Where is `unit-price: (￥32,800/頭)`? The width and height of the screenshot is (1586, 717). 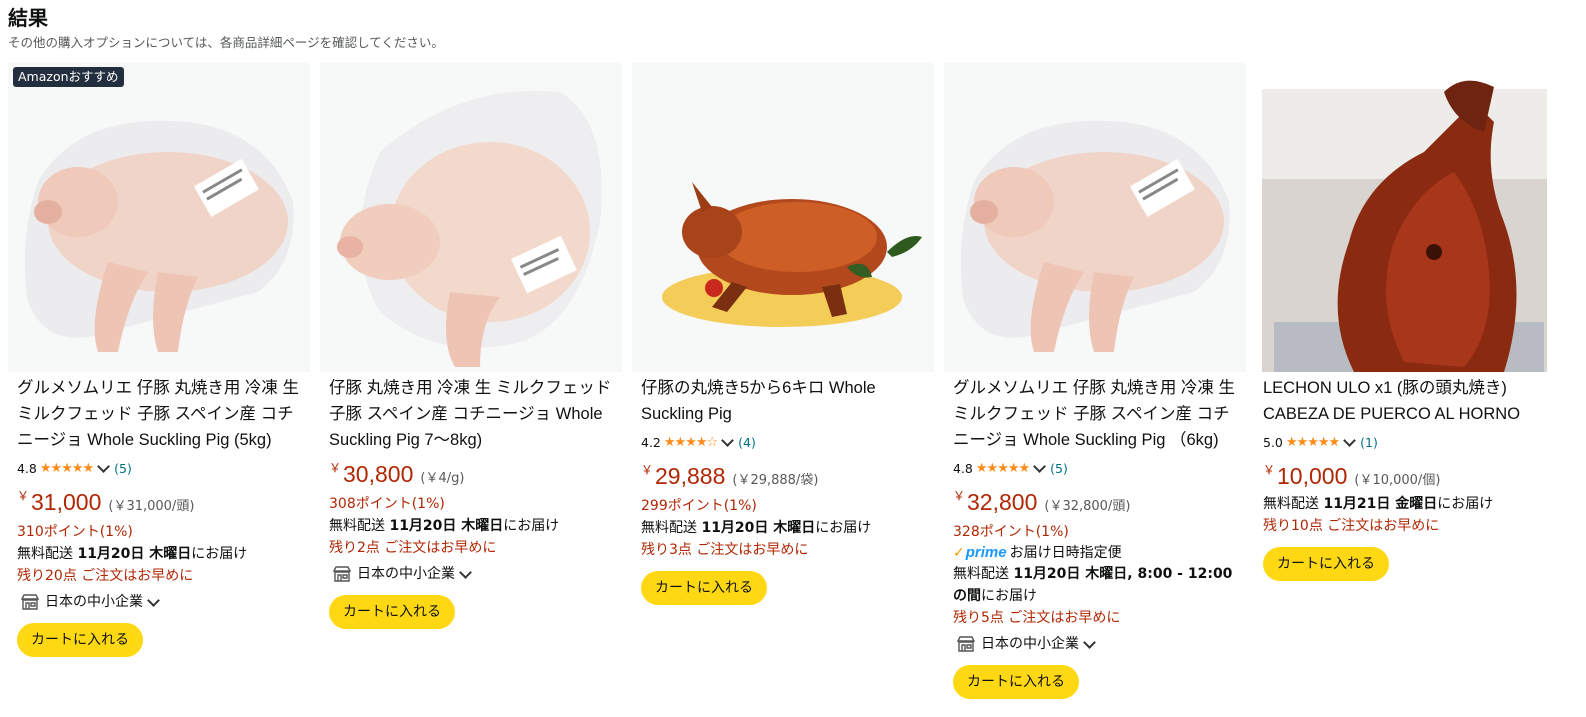 unit-price: (￥32,800/頭) is located at coordinates (1087, 506).